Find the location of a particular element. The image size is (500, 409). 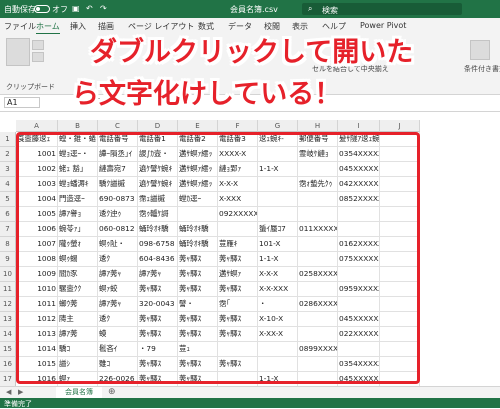

search-label: 検索 is located at coordinates (330, 10).